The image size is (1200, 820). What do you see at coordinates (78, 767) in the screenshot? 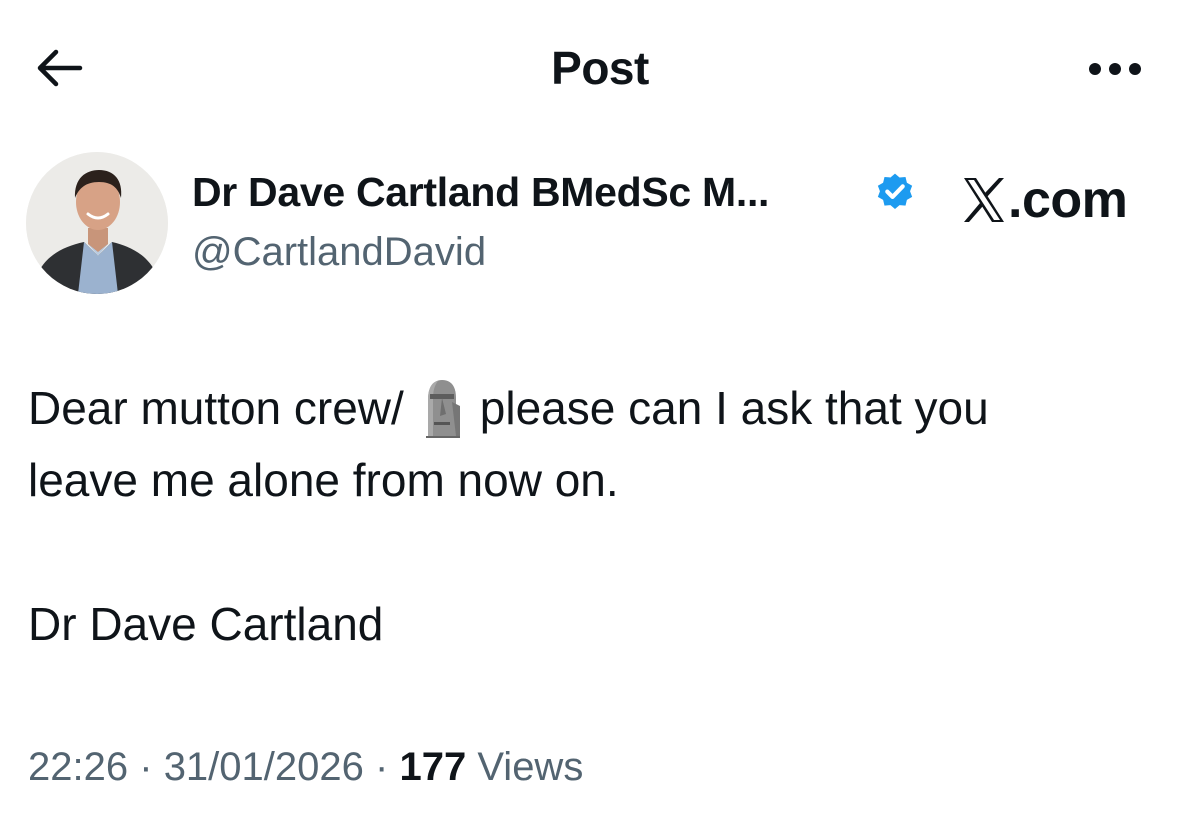
I see `post-time: 22:26` at bounding box center [78, 767].